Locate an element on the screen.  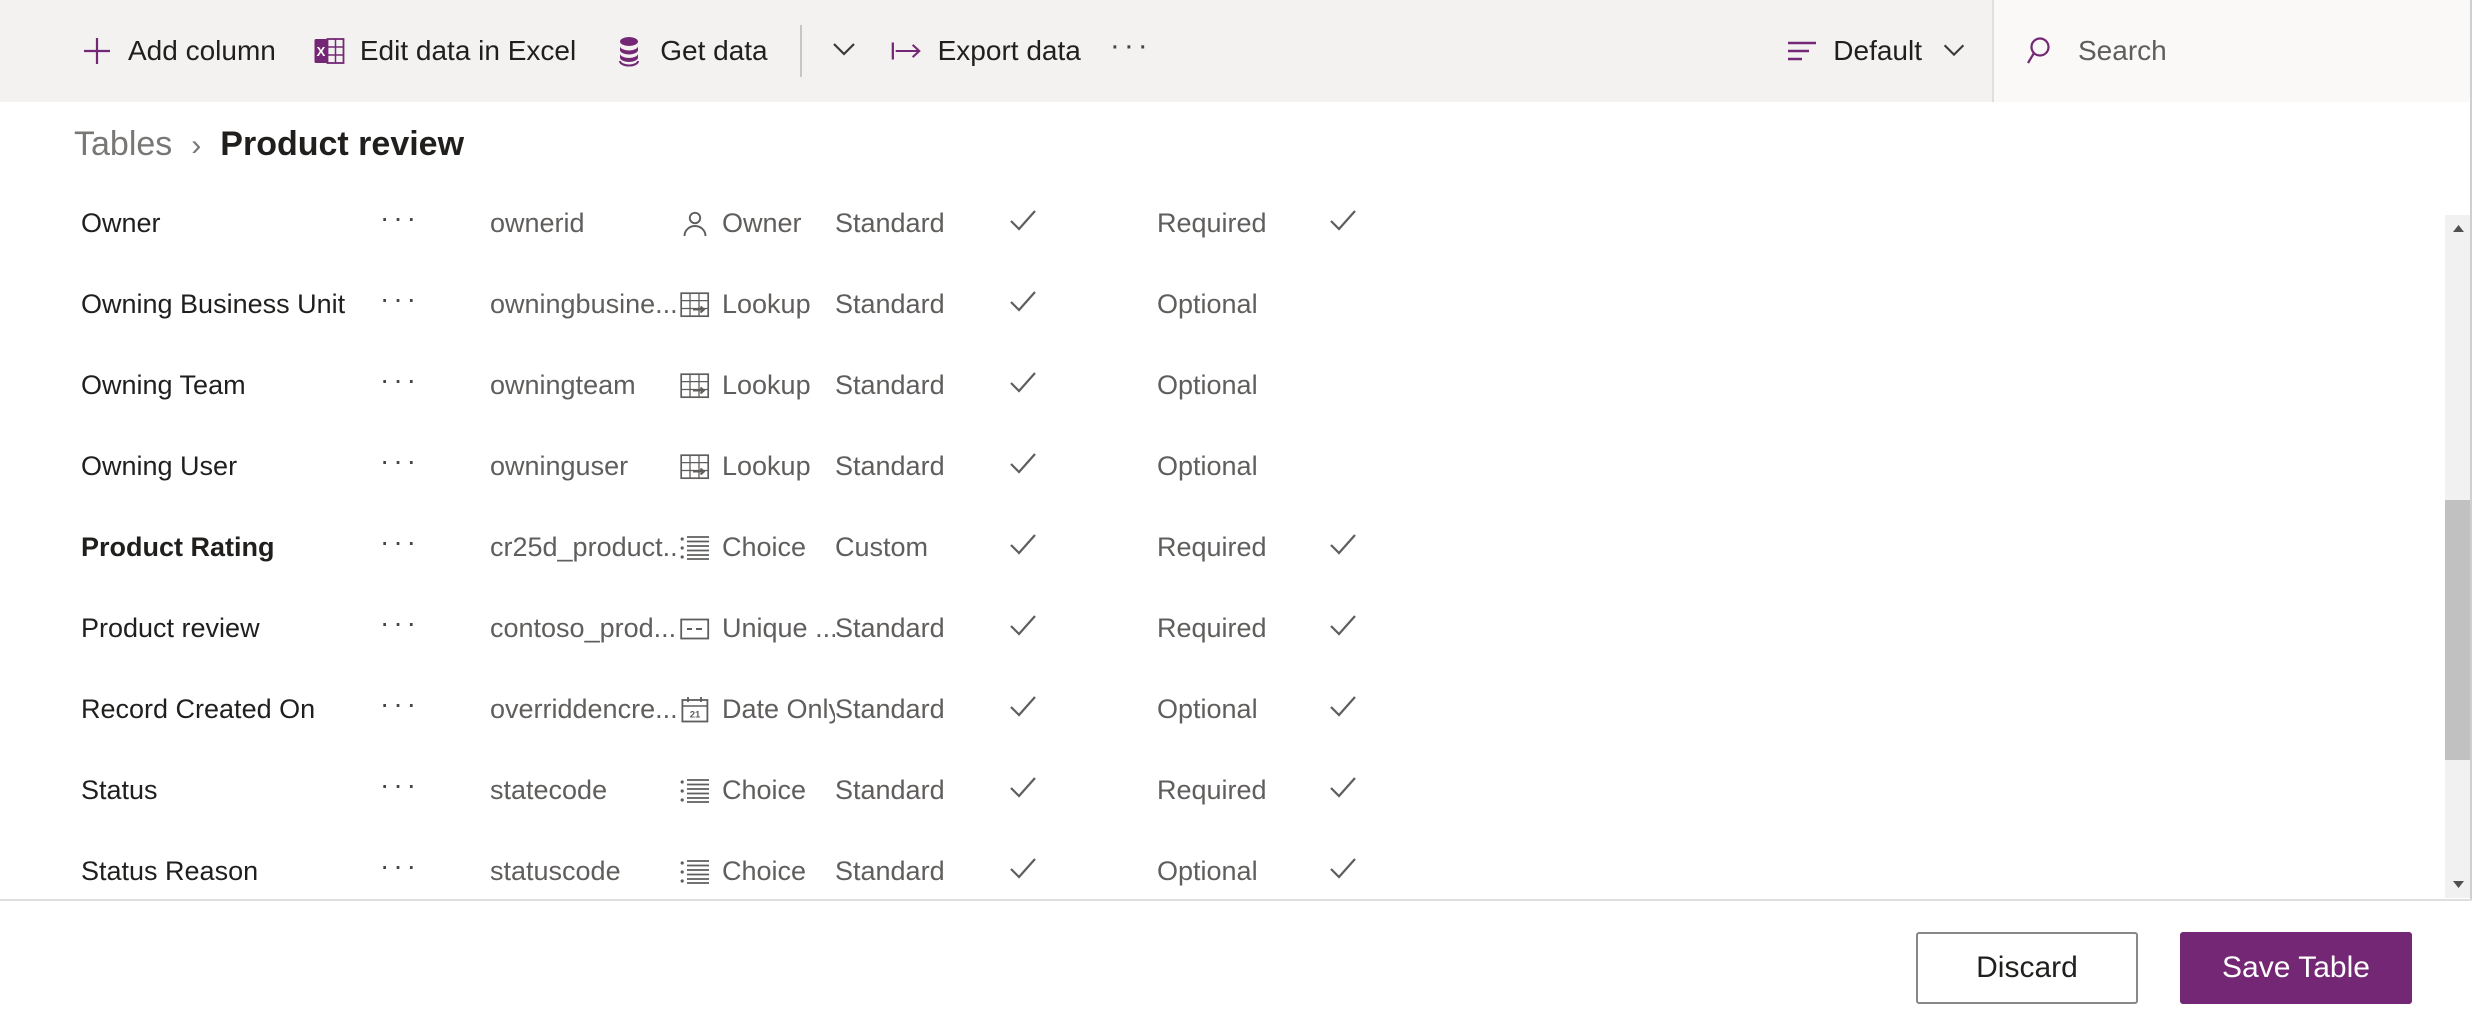
lookup-icon is located at coordinates (695, 386).